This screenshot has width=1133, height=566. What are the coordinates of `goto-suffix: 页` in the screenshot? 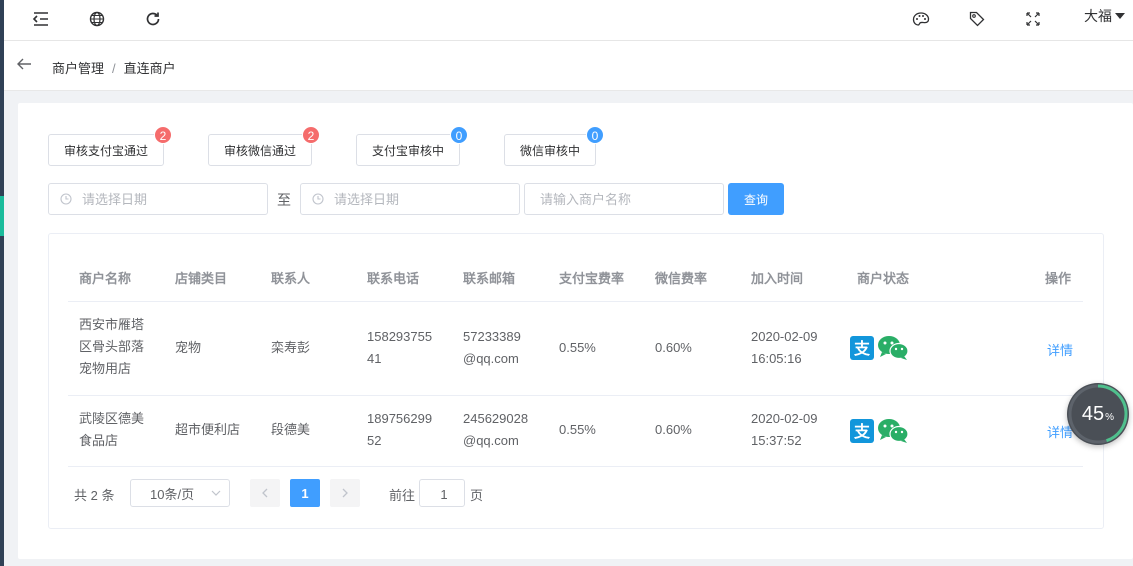 It's located at (477, 495).